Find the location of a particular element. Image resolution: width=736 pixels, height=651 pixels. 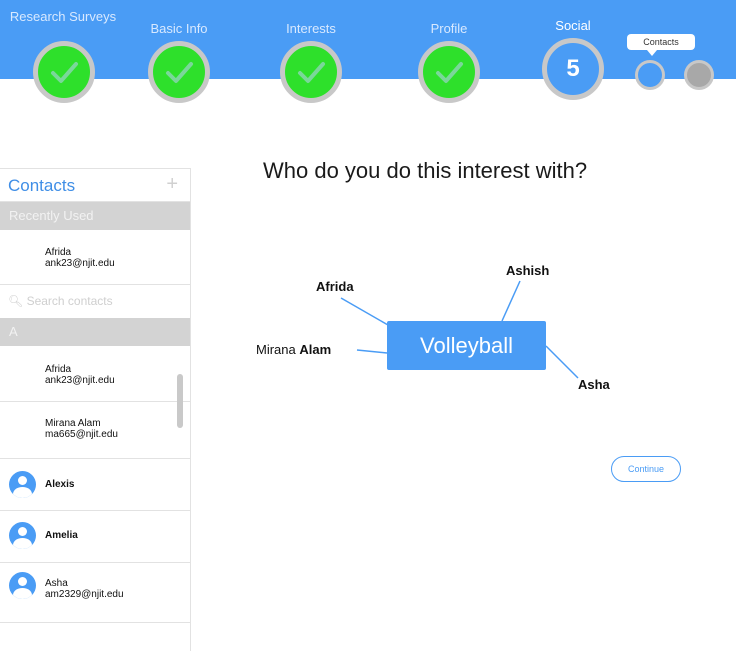

connector-mirana is located at coordinates (372, 351).